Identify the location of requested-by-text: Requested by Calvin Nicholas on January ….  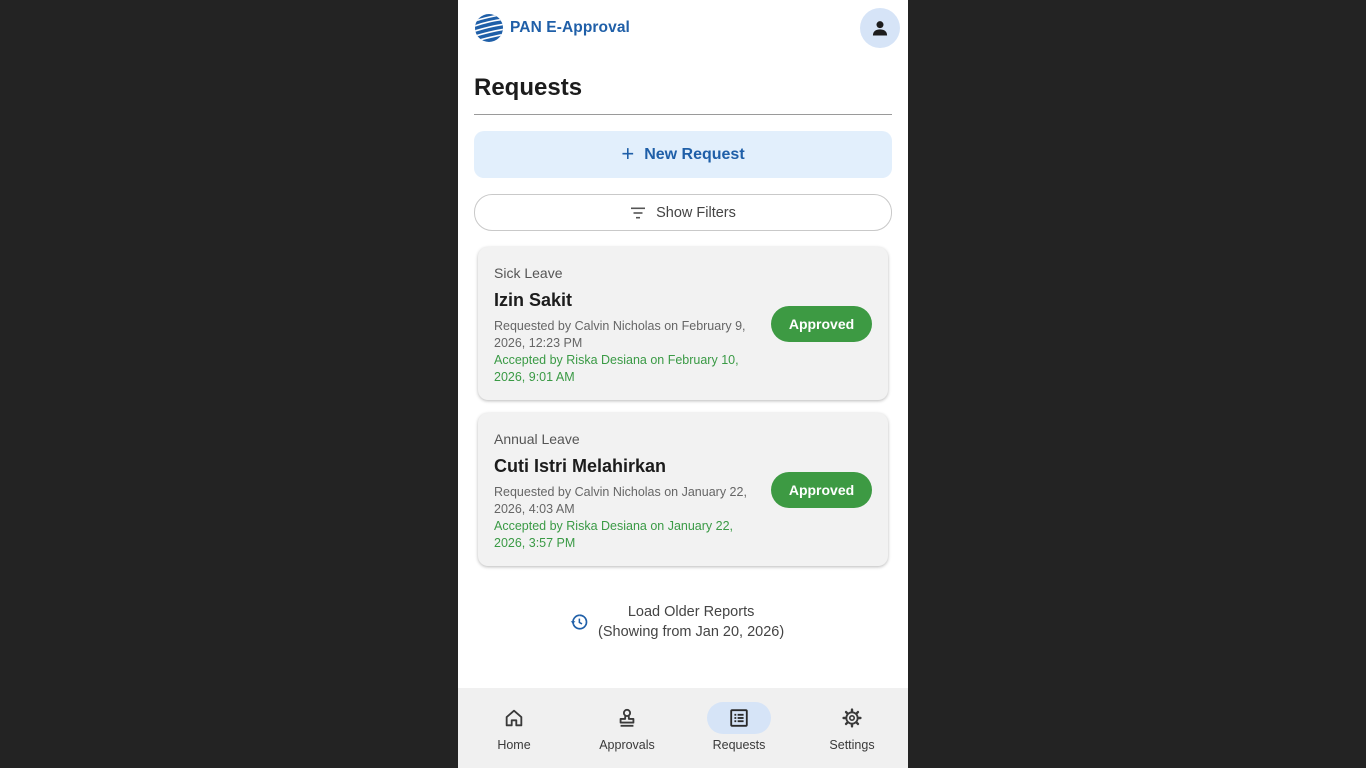
(620, 500).